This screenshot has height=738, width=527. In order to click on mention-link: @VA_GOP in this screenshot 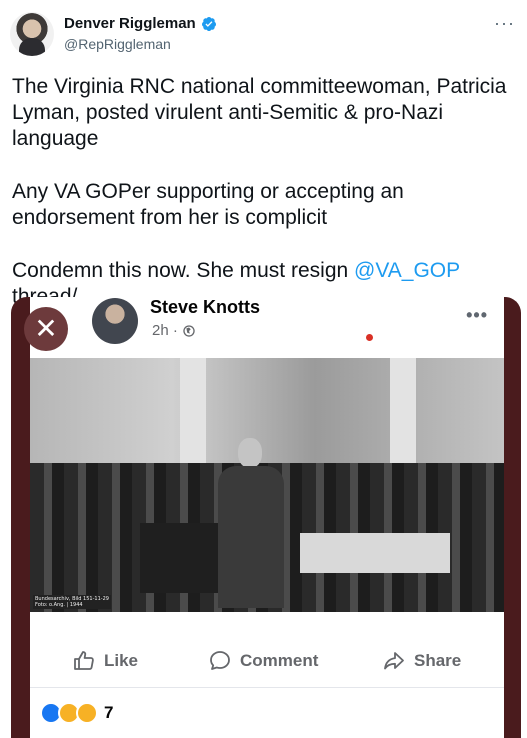, I will do `click(407, 270)`.